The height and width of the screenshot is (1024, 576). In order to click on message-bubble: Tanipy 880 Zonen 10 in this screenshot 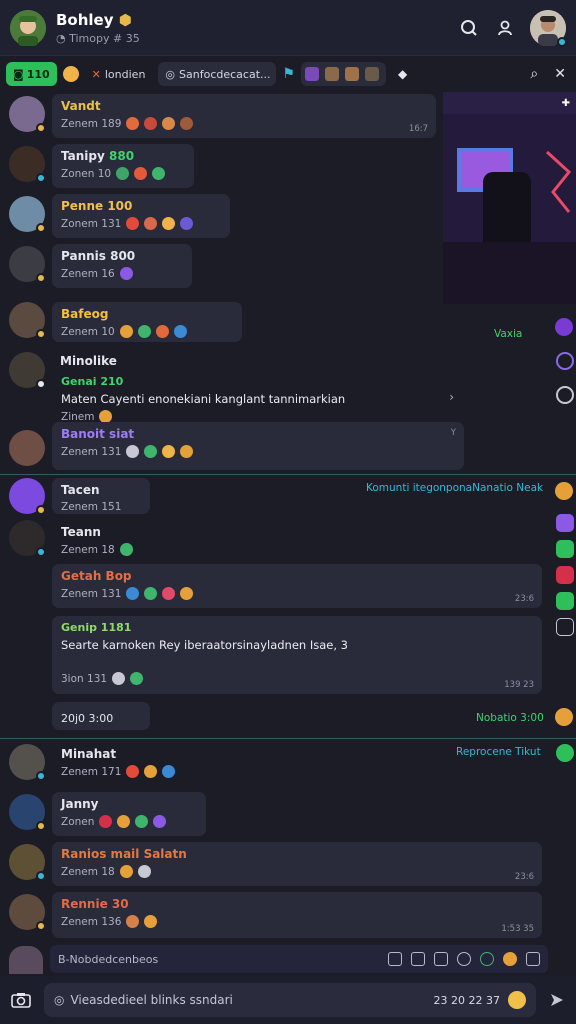, I will do `click(123, 166)`.